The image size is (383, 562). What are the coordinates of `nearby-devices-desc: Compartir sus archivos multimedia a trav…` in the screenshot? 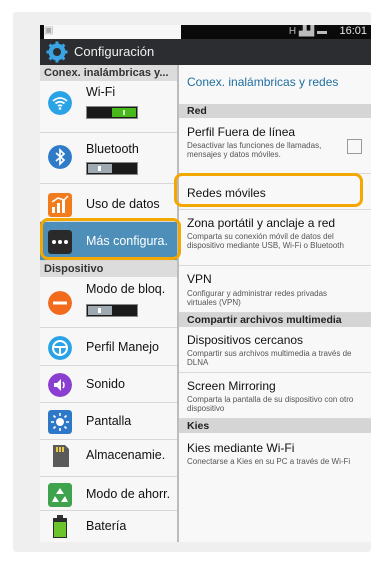 It's located at (269, 358).